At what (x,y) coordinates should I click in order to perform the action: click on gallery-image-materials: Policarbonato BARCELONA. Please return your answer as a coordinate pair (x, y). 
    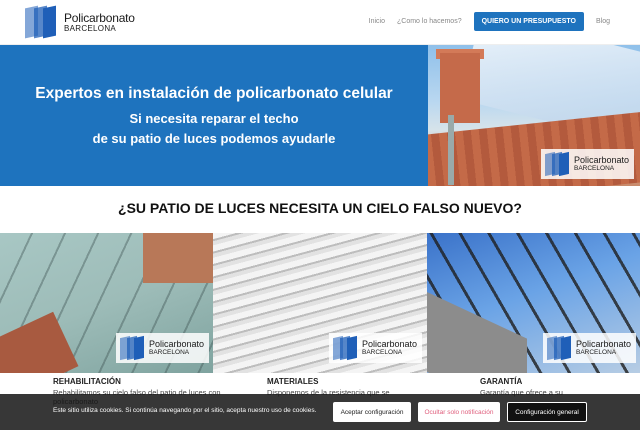
    Looking at the image, I should click on (320, 303).